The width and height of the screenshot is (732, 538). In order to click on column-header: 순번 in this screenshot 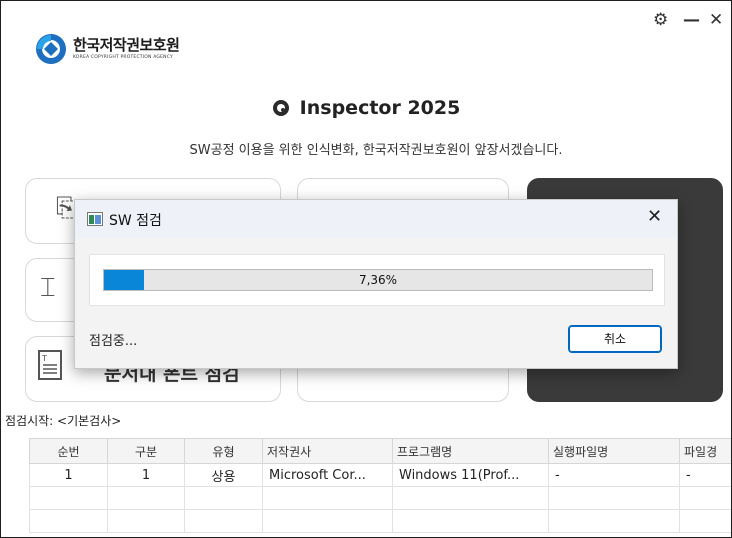, I will do `click(68, 451)`.